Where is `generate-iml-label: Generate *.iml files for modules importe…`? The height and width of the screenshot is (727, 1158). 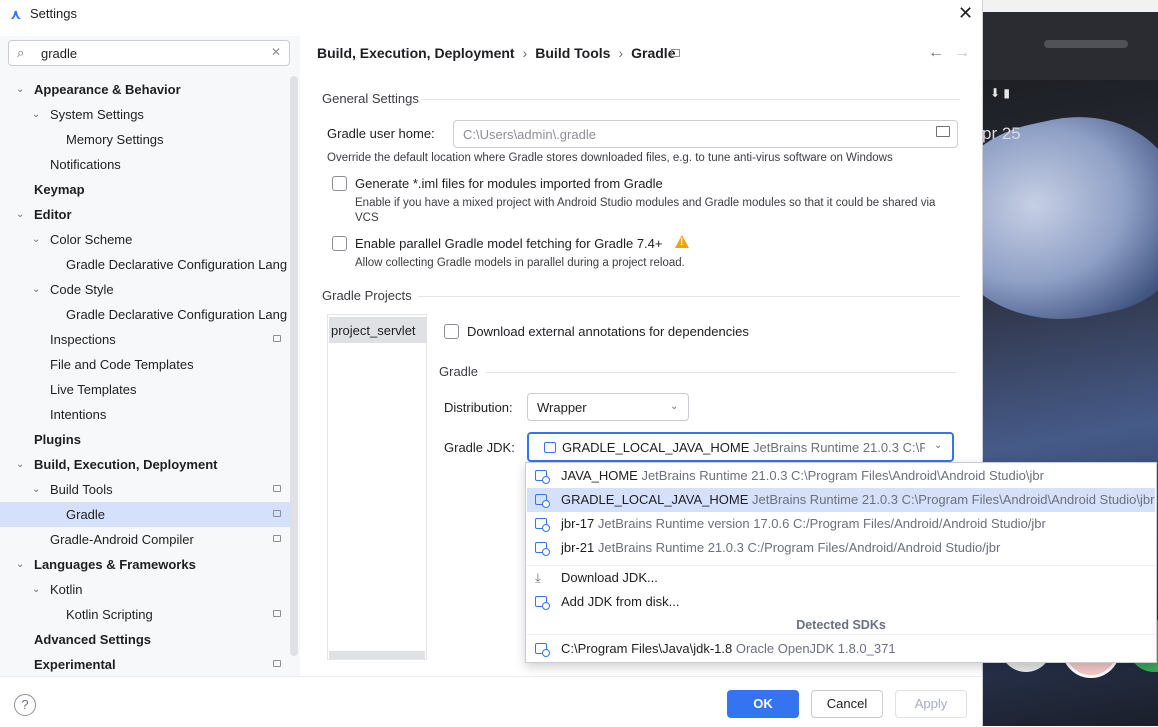
generate-iml-label: Generate *.iml files for modules importe… is located at coordinates (509, 183).